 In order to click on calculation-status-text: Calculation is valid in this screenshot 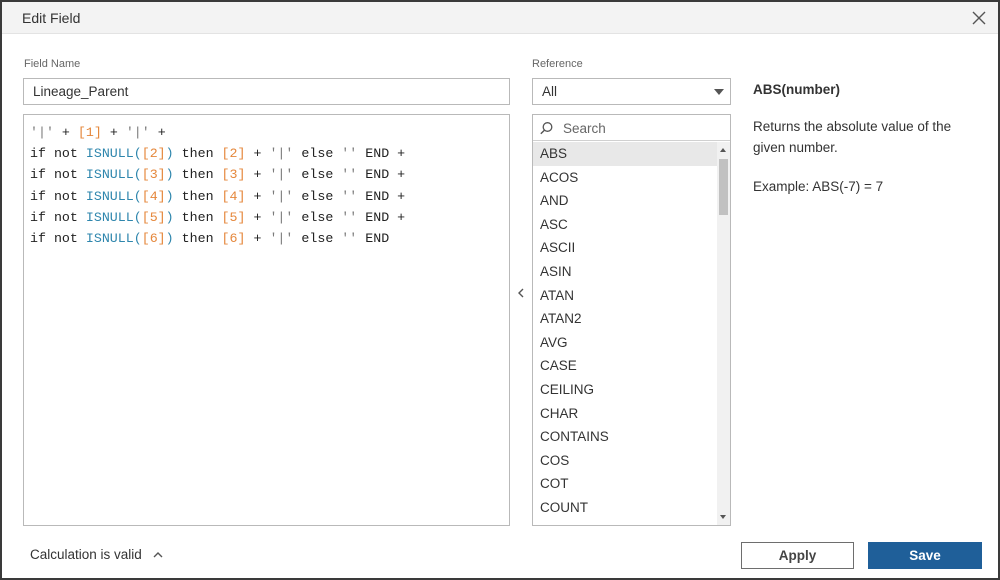, I will do `click(86, 554)`.